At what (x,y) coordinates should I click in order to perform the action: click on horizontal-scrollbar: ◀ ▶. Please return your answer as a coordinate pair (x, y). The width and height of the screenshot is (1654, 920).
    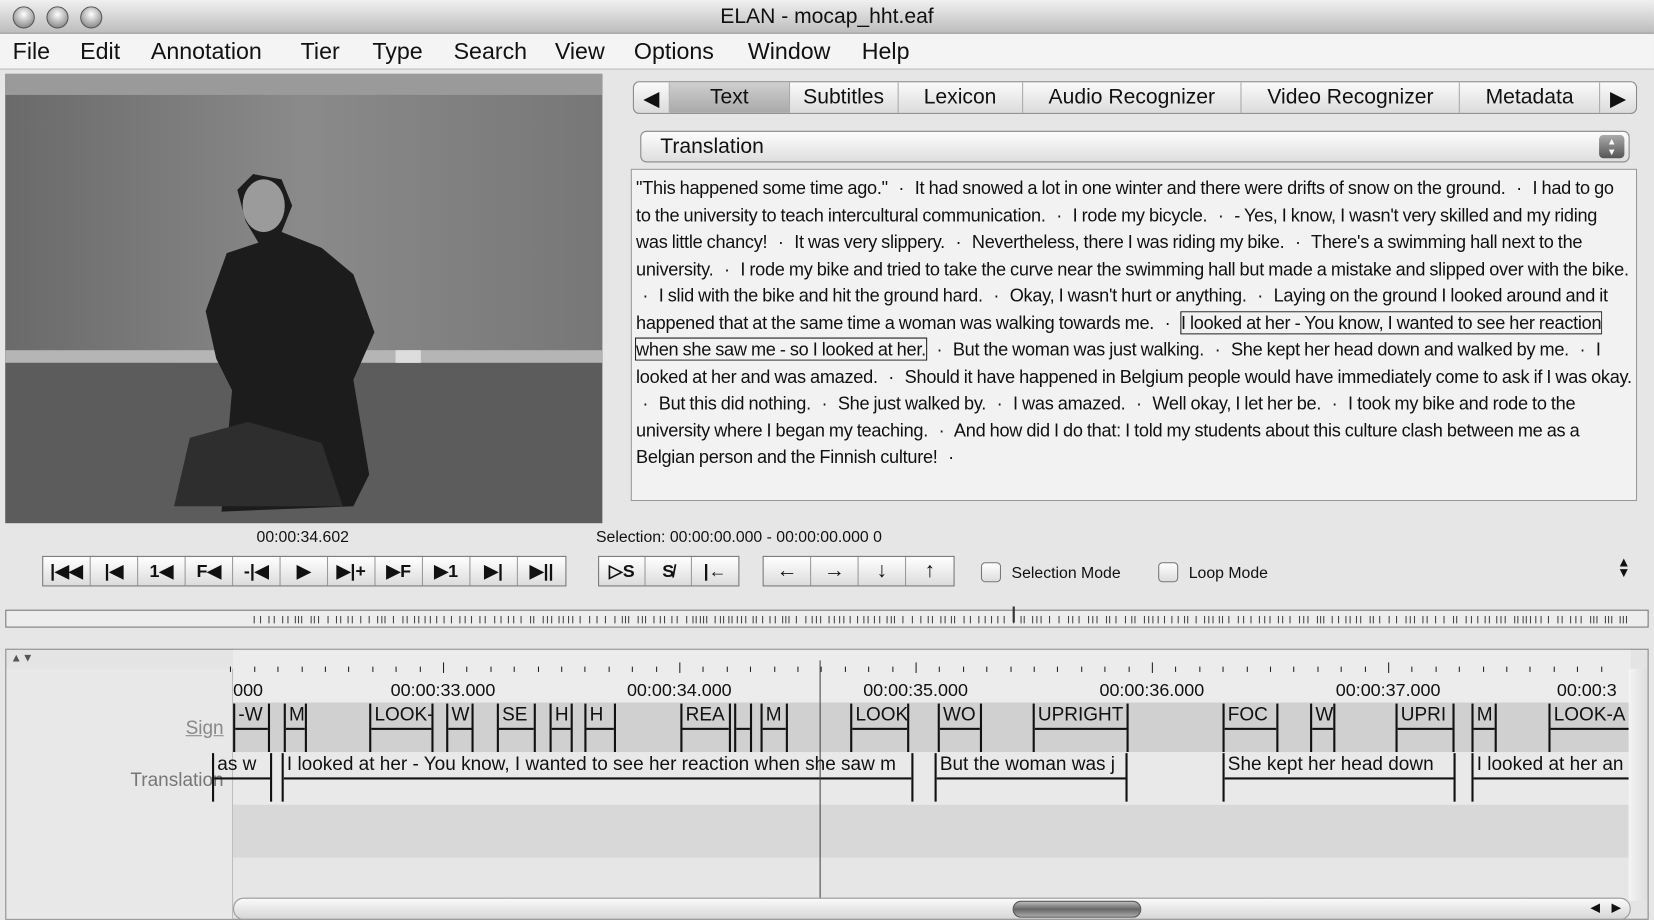
    Looking at the image, I should click on (932, 908).